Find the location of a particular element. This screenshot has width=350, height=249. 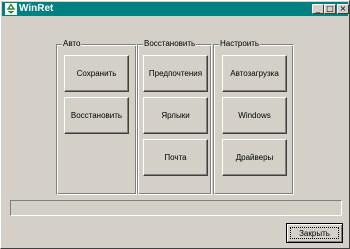

restore-button: Восстановить is located at coordinates (96, 115).